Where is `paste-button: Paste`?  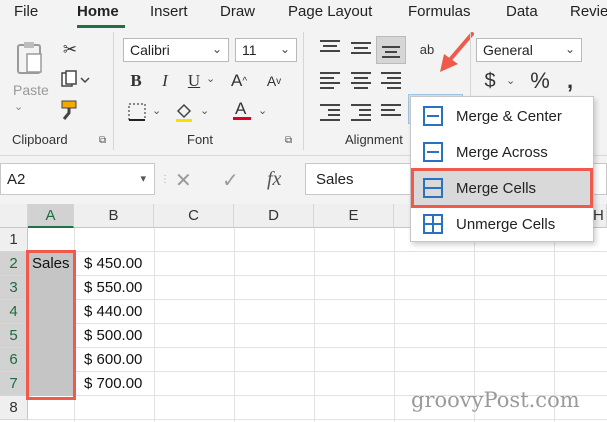
paste-button: Paste is located at coordinates (31, 90).